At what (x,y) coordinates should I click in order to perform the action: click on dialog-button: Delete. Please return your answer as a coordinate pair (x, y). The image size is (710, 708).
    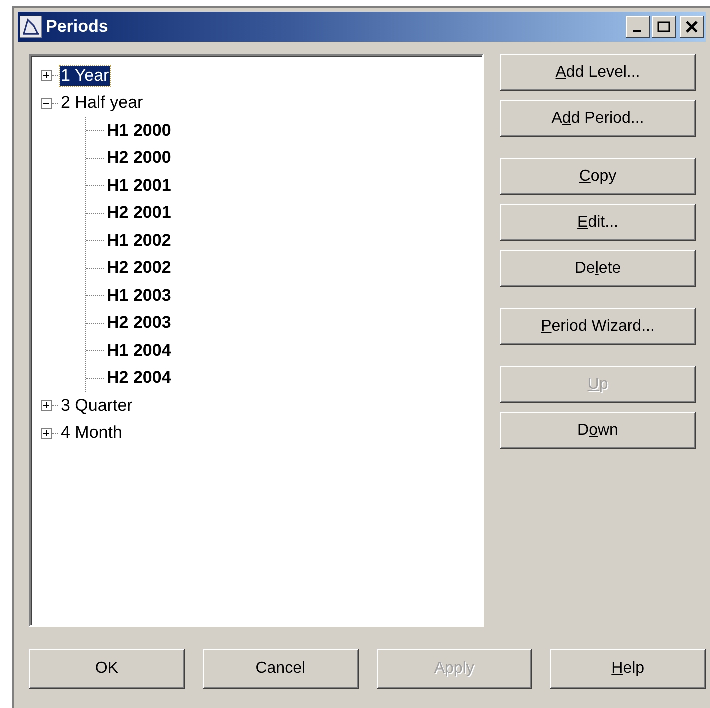
    Looking at the image, I should click on (598, 268).